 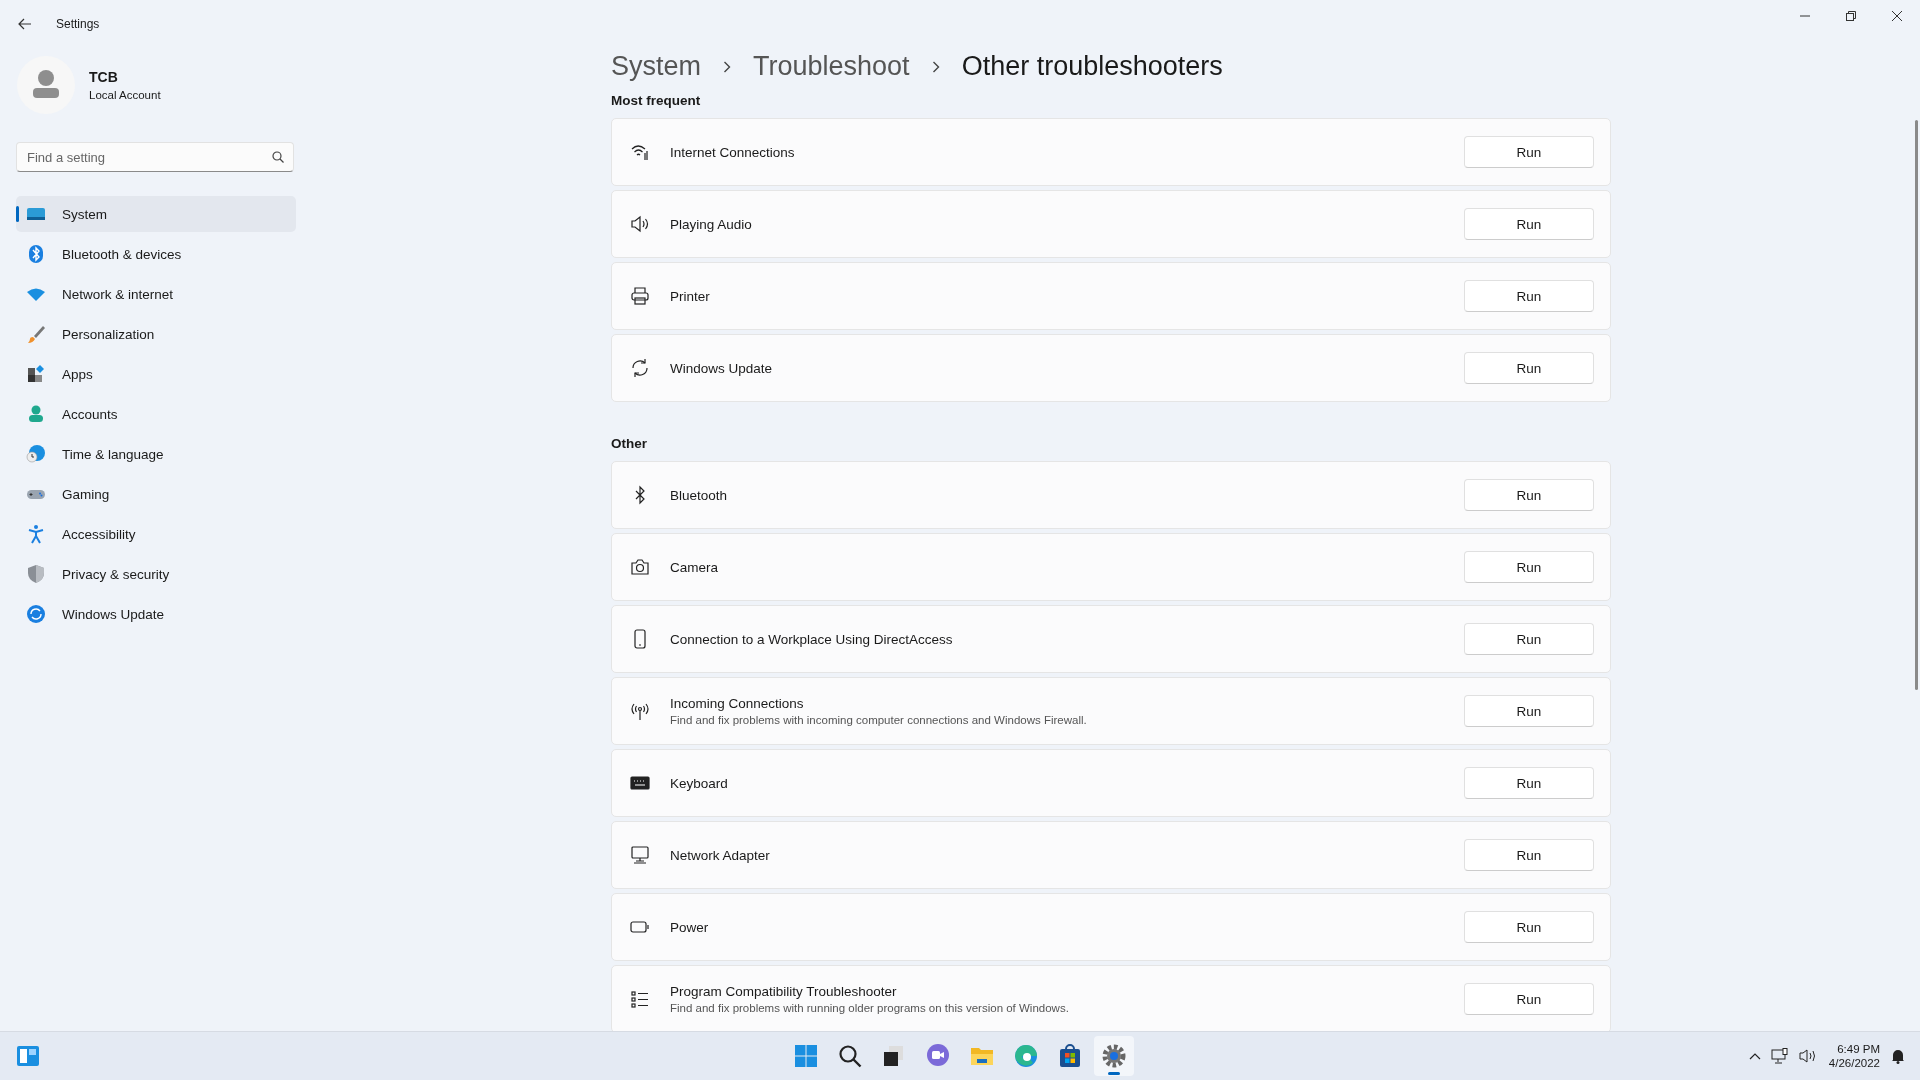 I want to click on update-icon, so click(x=36, y=614).